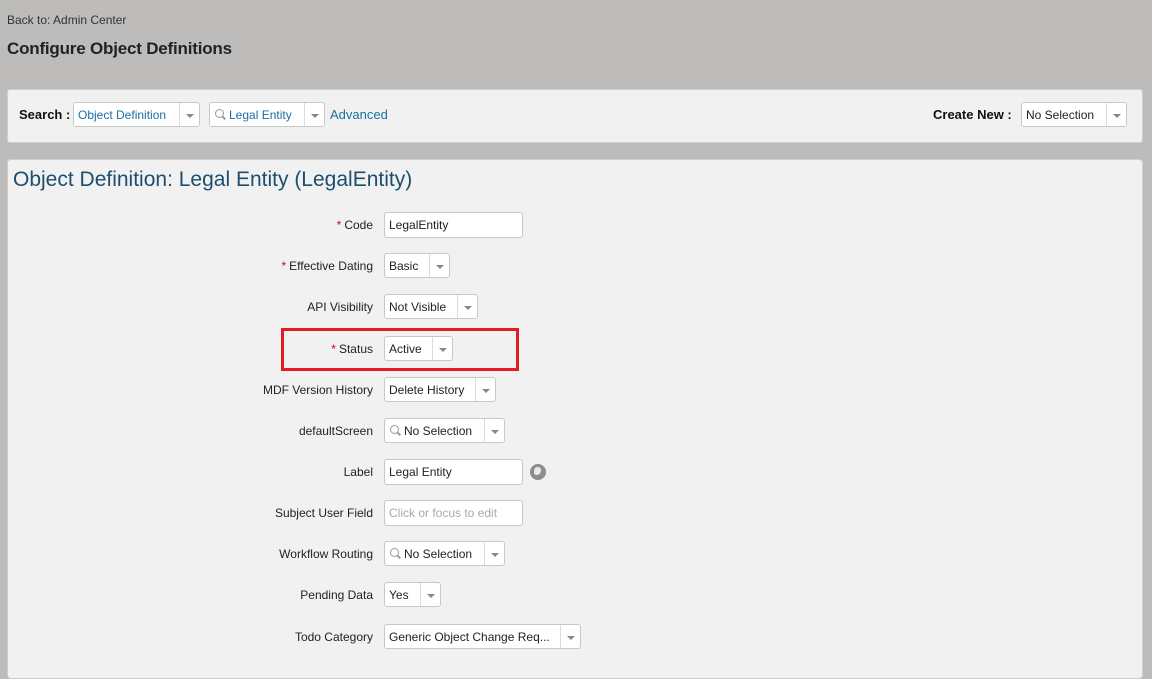 The image size is (1152, 679). What do you see at coordinates (418, 306) in the screenshot?
I see `api-visibility-value: Not Visible` at bounding box center [418, 306].